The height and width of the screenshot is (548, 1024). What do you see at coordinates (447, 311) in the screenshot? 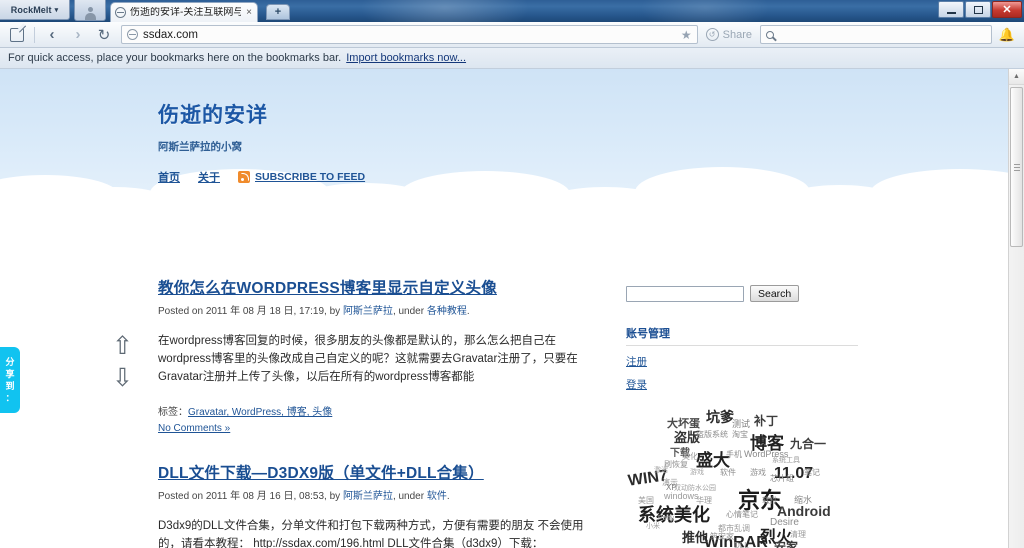
I see `post-category-link: 各种教程` at bounding box center [447, 311].